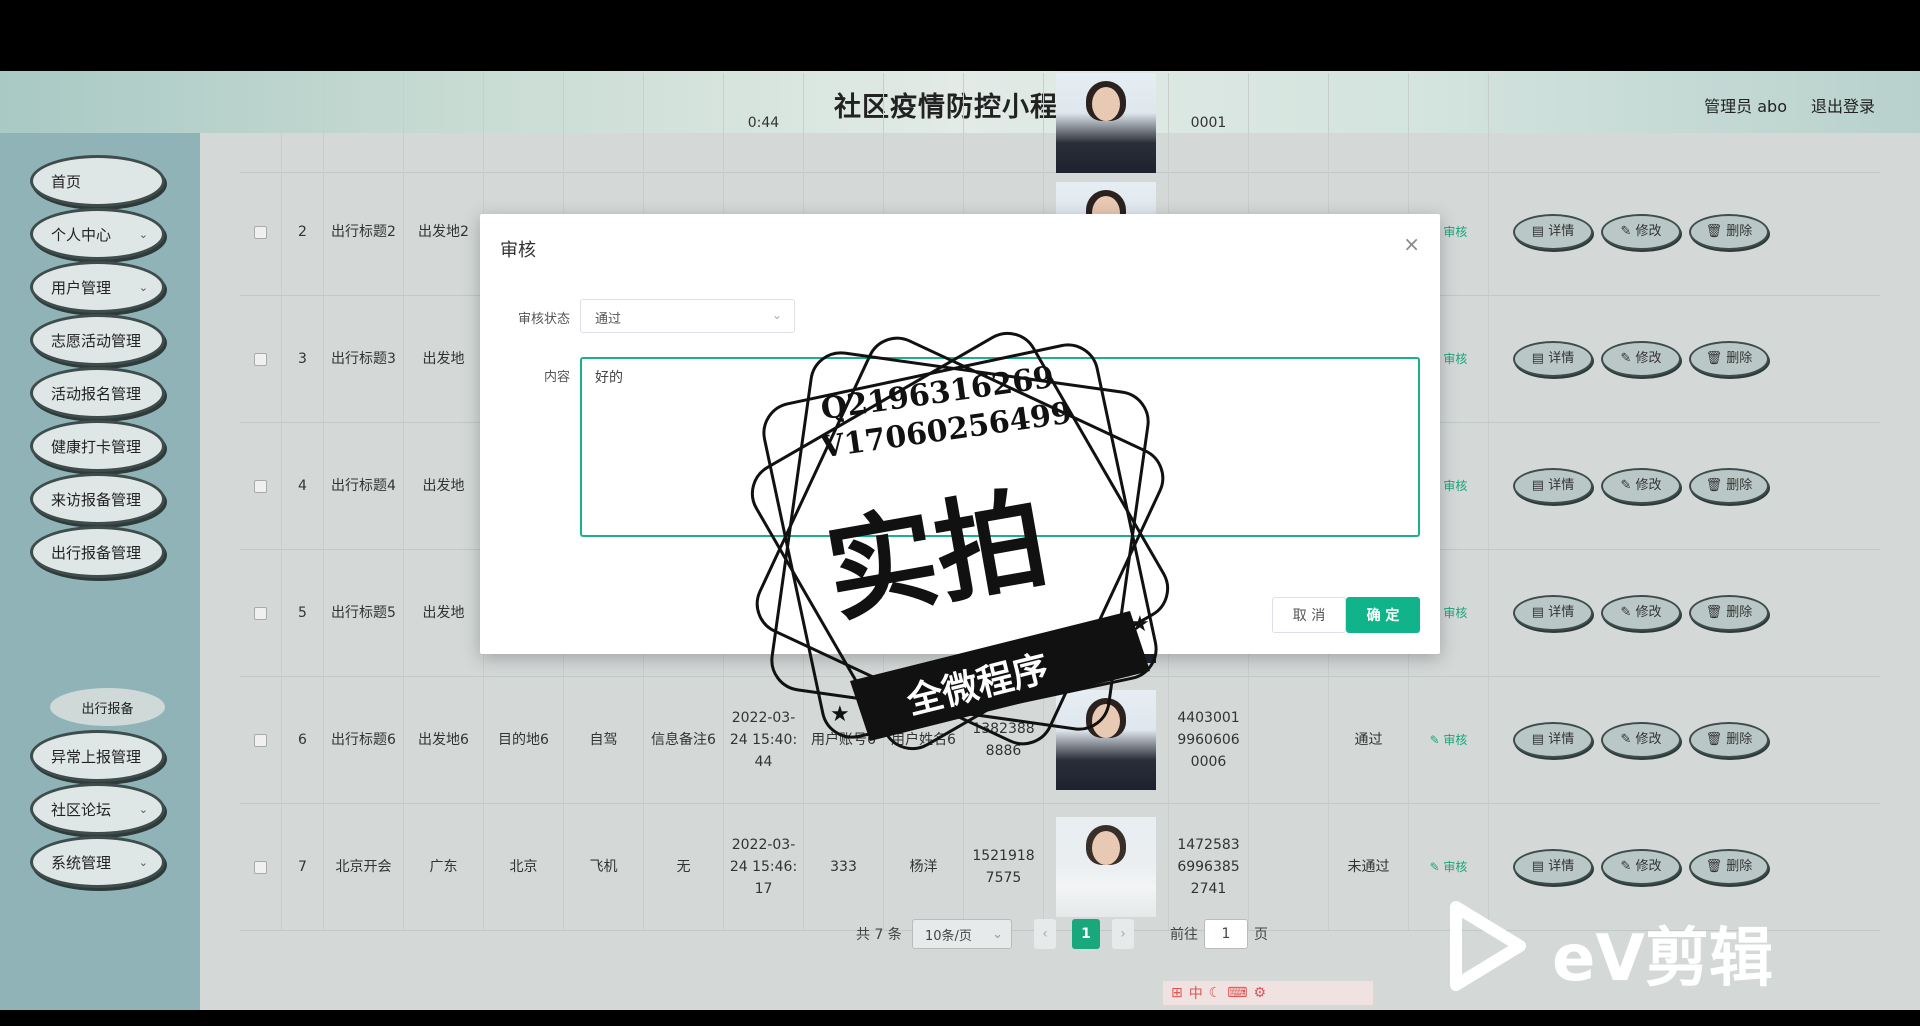 The width and height of the screenshot is (1920, 1026). Describe the element at coordinates (363, 740) in the screenshot. I see `cell-text: 出行标题6` at that location.